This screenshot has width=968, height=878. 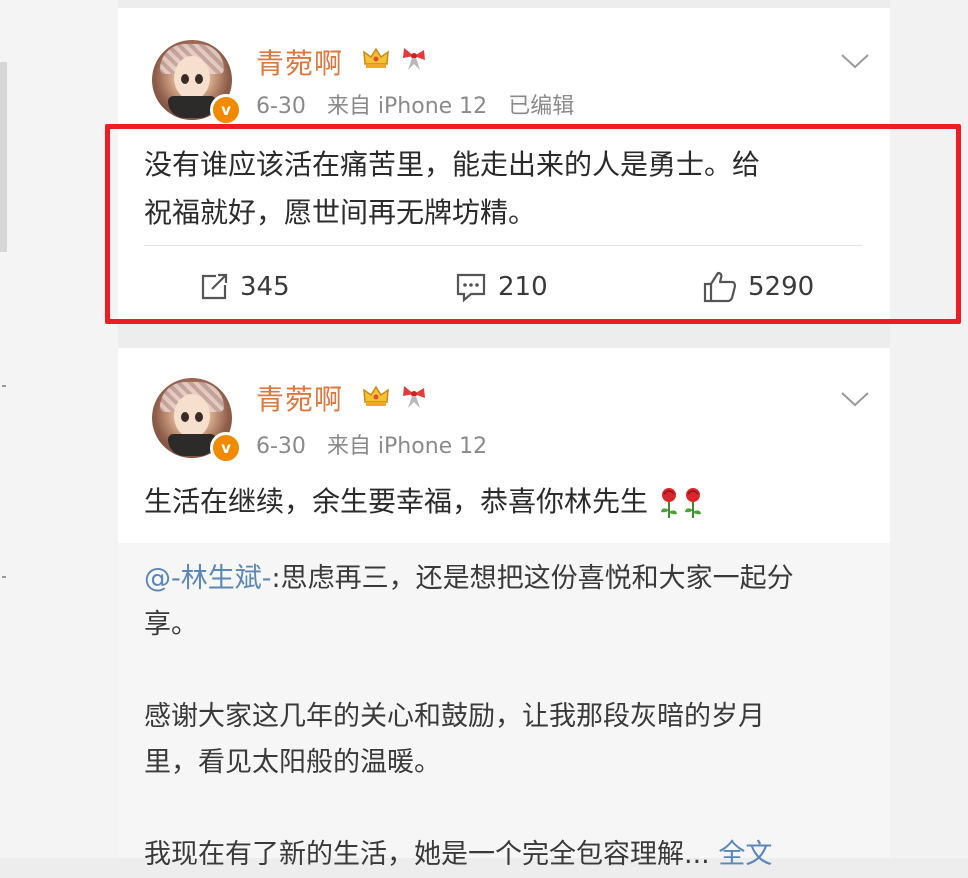 What do you see at coordinates (541, 106) in the screenshot?
I see `edited-label: 已编辑` at bounding box center [541, 106].